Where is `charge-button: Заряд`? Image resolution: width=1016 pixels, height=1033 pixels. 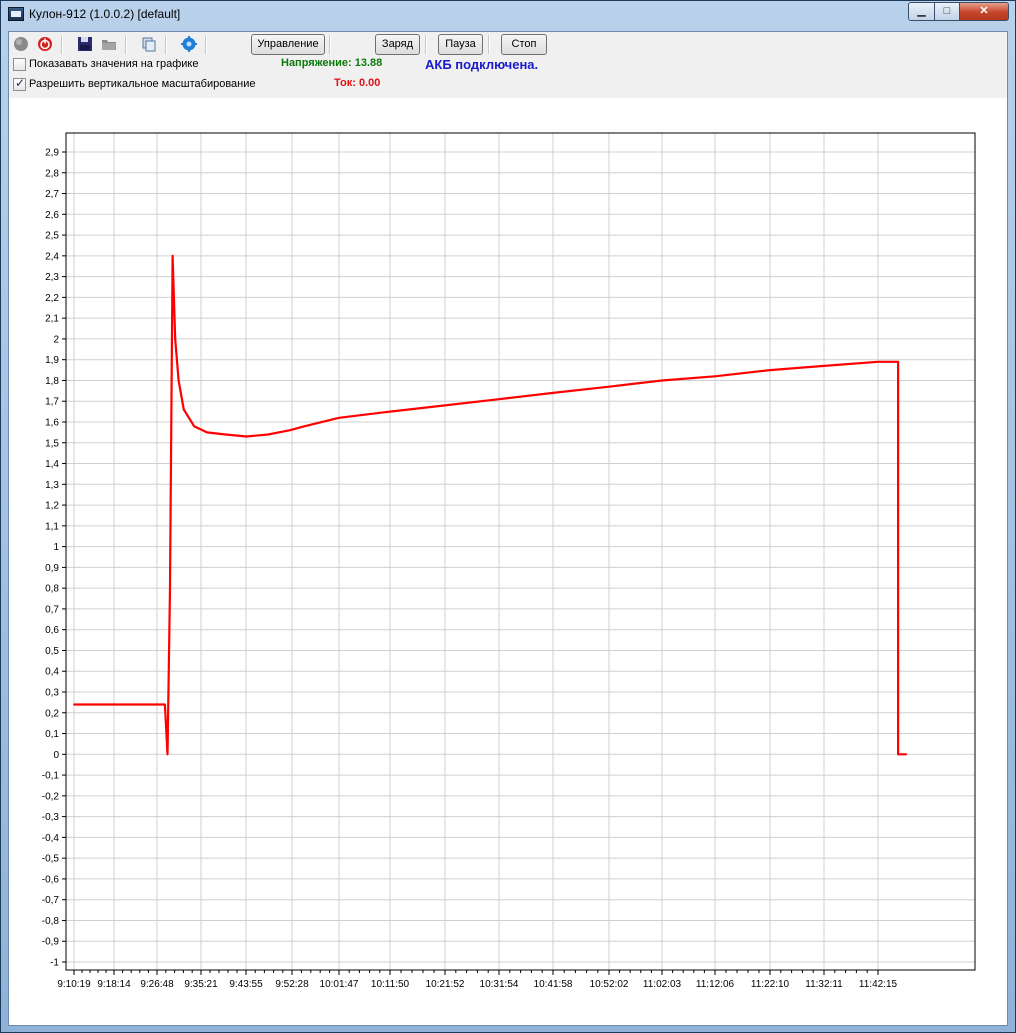
charge-button: Заряд is located at coordinates (397, 44).